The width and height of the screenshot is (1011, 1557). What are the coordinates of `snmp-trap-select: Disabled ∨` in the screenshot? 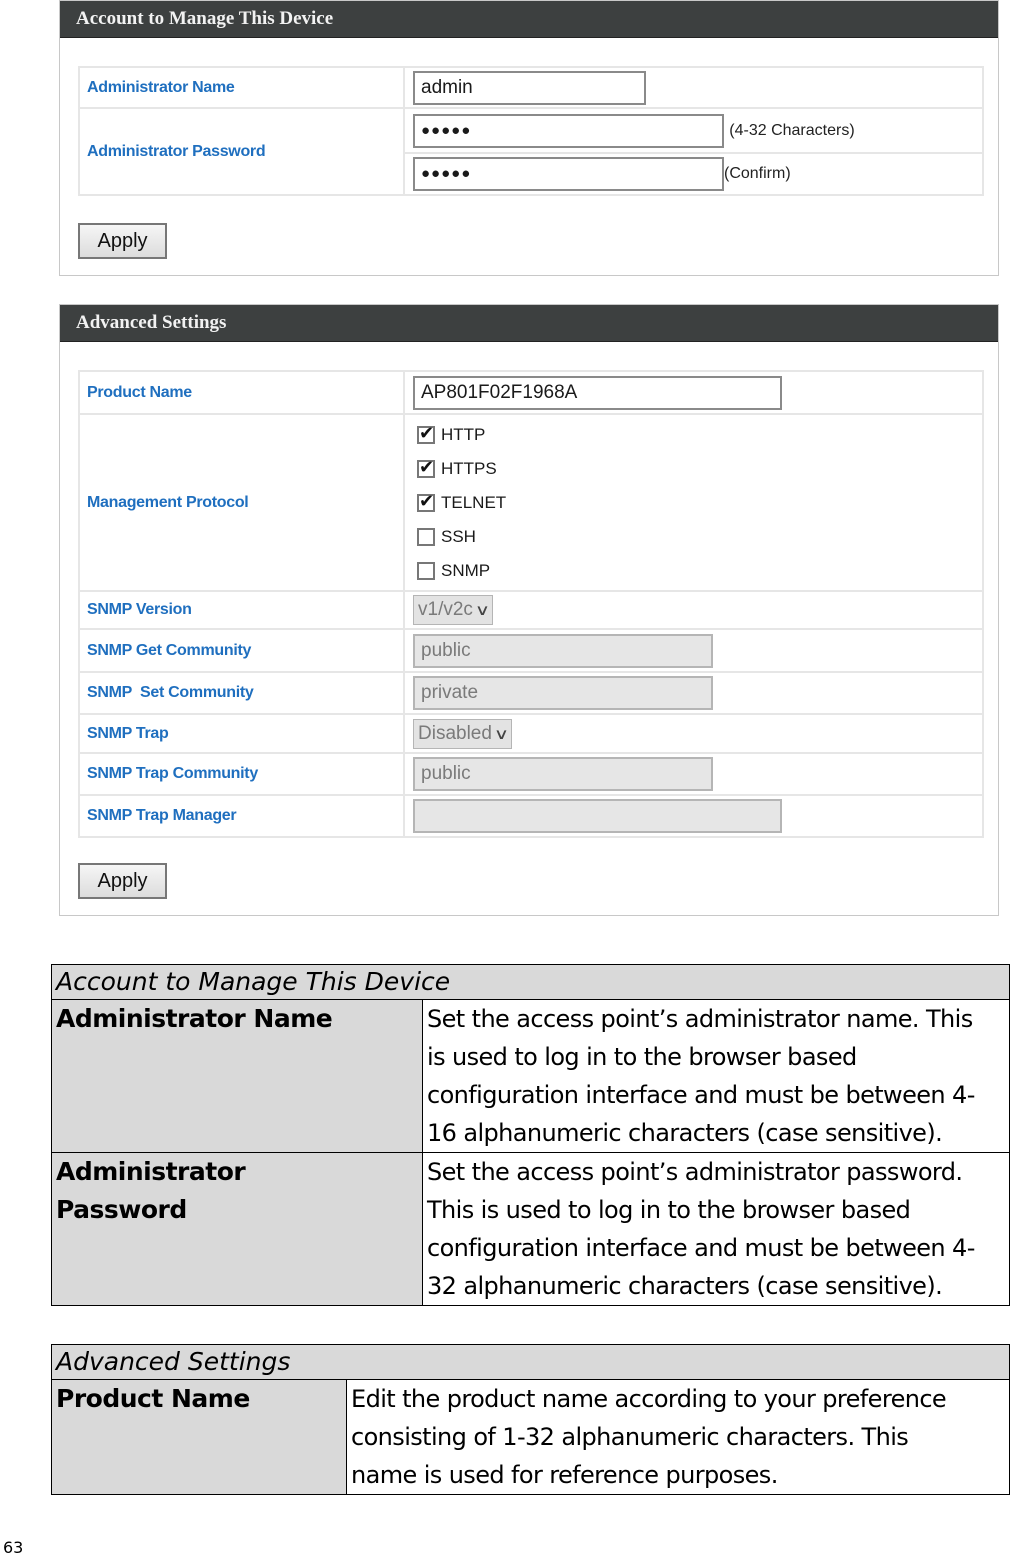 It's located at (462, 733).